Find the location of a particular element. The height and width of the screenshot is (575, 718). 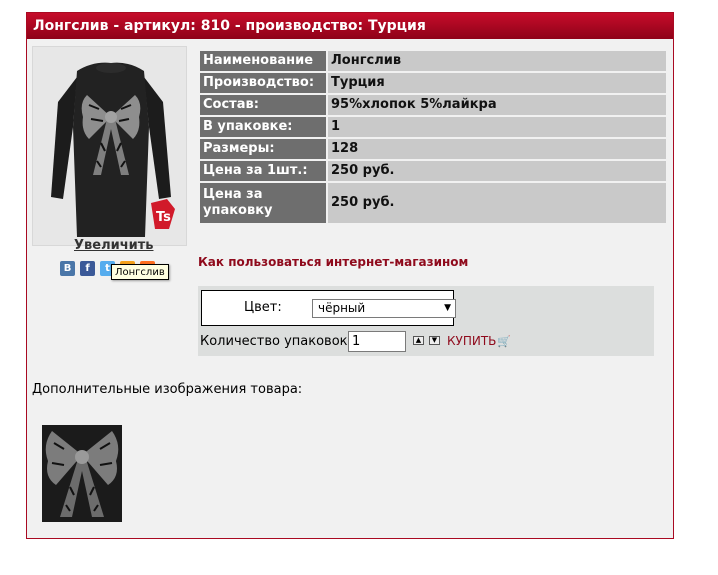

property-label: Размеры: is located at coordinates (263, 149).